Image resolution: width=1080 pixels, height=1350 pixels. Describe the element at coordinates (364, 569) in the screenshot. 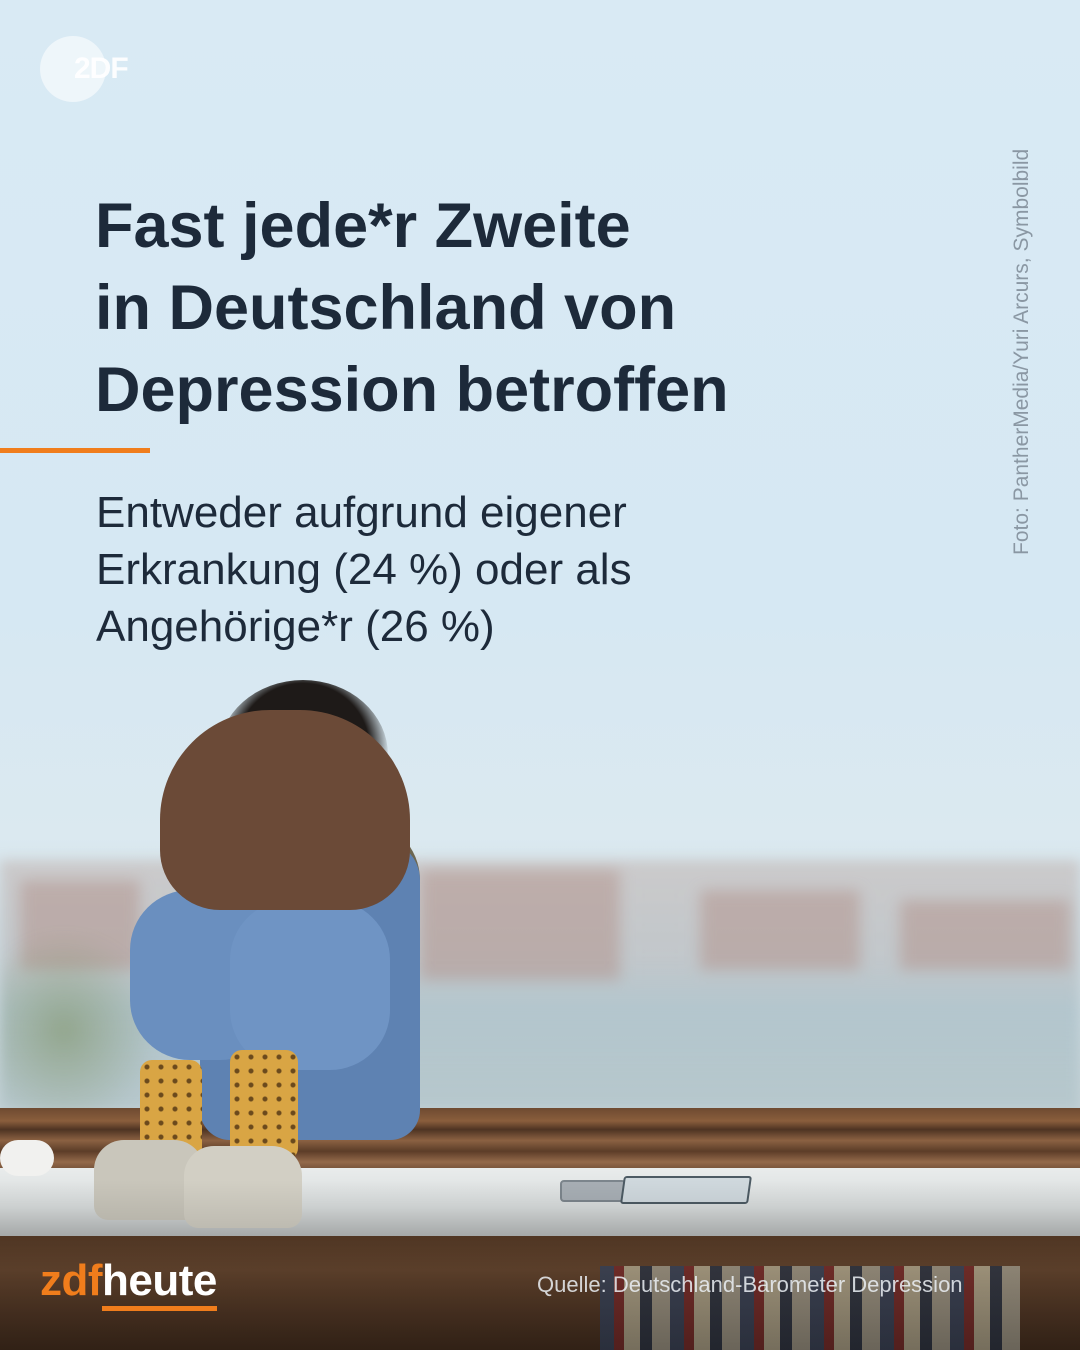

I see `subline-line-2: Erkrankung (24 %) oder als` at that location.